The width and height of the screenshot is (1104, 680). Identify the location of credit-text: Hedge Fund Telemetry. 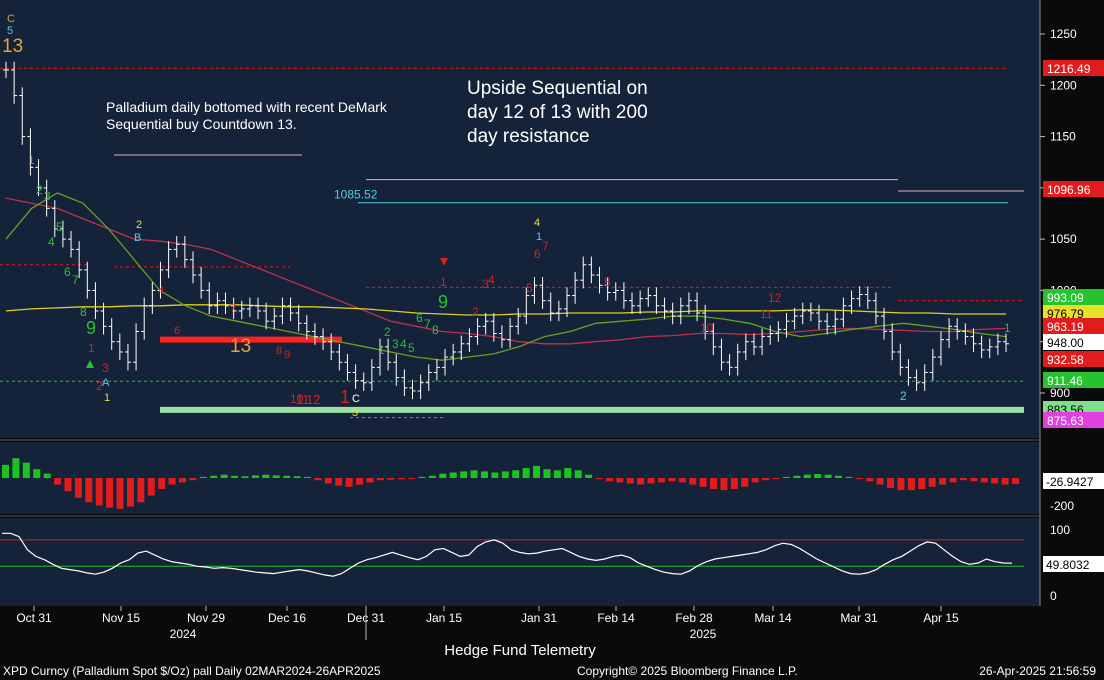
(520, 650).